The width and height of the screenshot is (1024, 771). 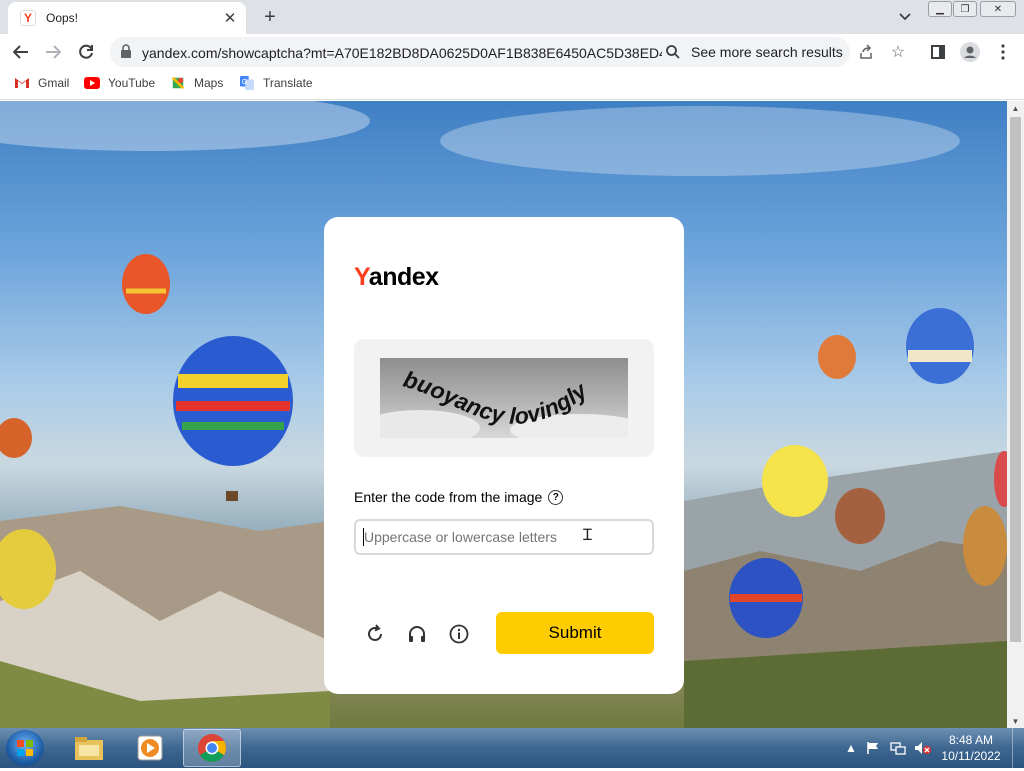 I want to click on gmail-icon, so click(x=22, y=83).